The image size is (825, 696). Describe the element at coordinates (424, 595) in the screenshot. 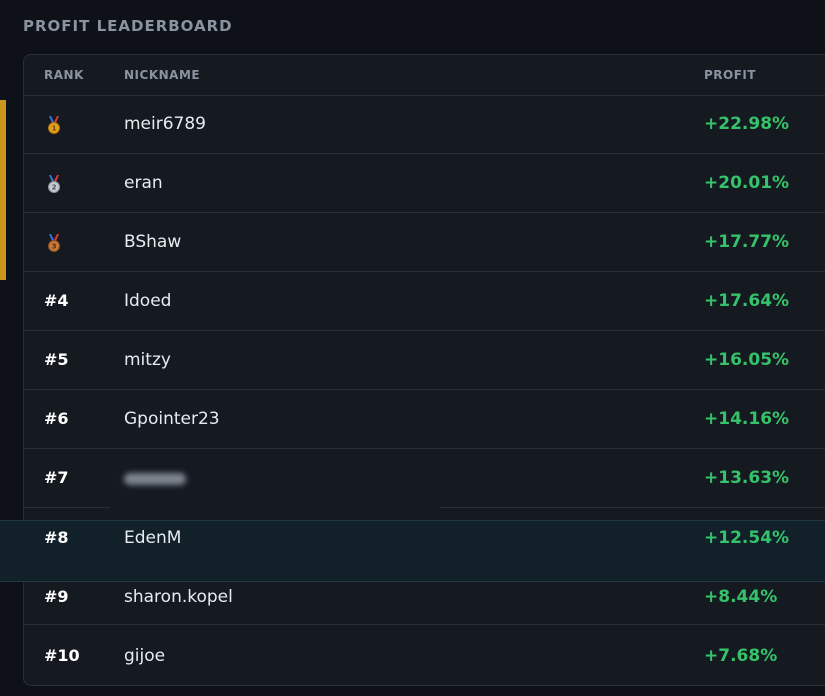

I see `table-row: #9 sharon.kopel +8.44%` at that location.